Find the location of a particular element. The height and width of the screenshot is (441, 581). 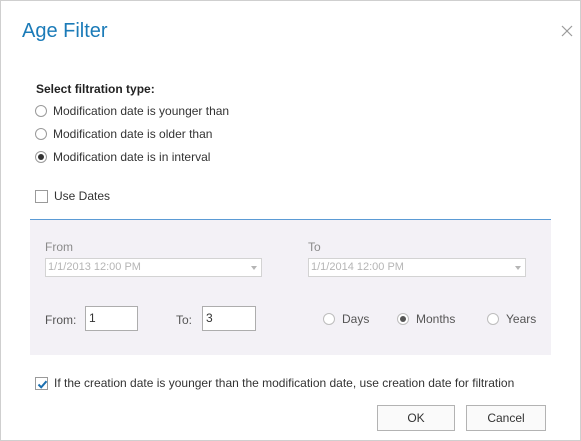

use-dates-label: Use Dates is located at coordinates (82, 196).